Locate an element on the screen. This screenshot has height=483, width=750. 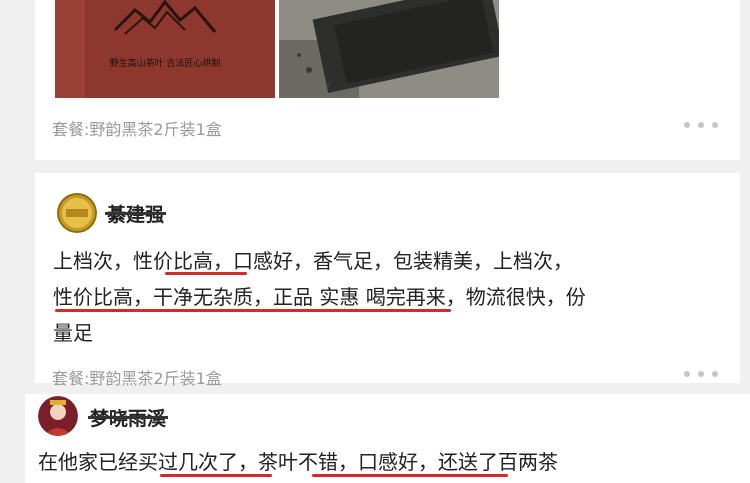
username-text: 梦晓雨溪 is located at coordinates (128, 419).